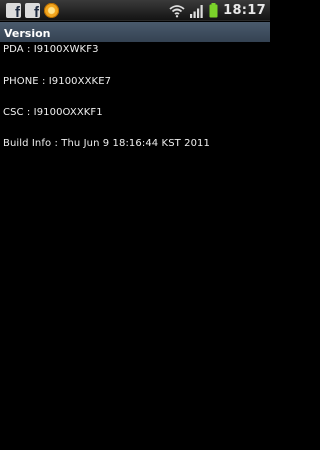 Image resolution: width=320 pixels, height=450 pixels. Describe the element at coordinates (135, 32) in the screenshot. I see `title-bar: Version` at that location.